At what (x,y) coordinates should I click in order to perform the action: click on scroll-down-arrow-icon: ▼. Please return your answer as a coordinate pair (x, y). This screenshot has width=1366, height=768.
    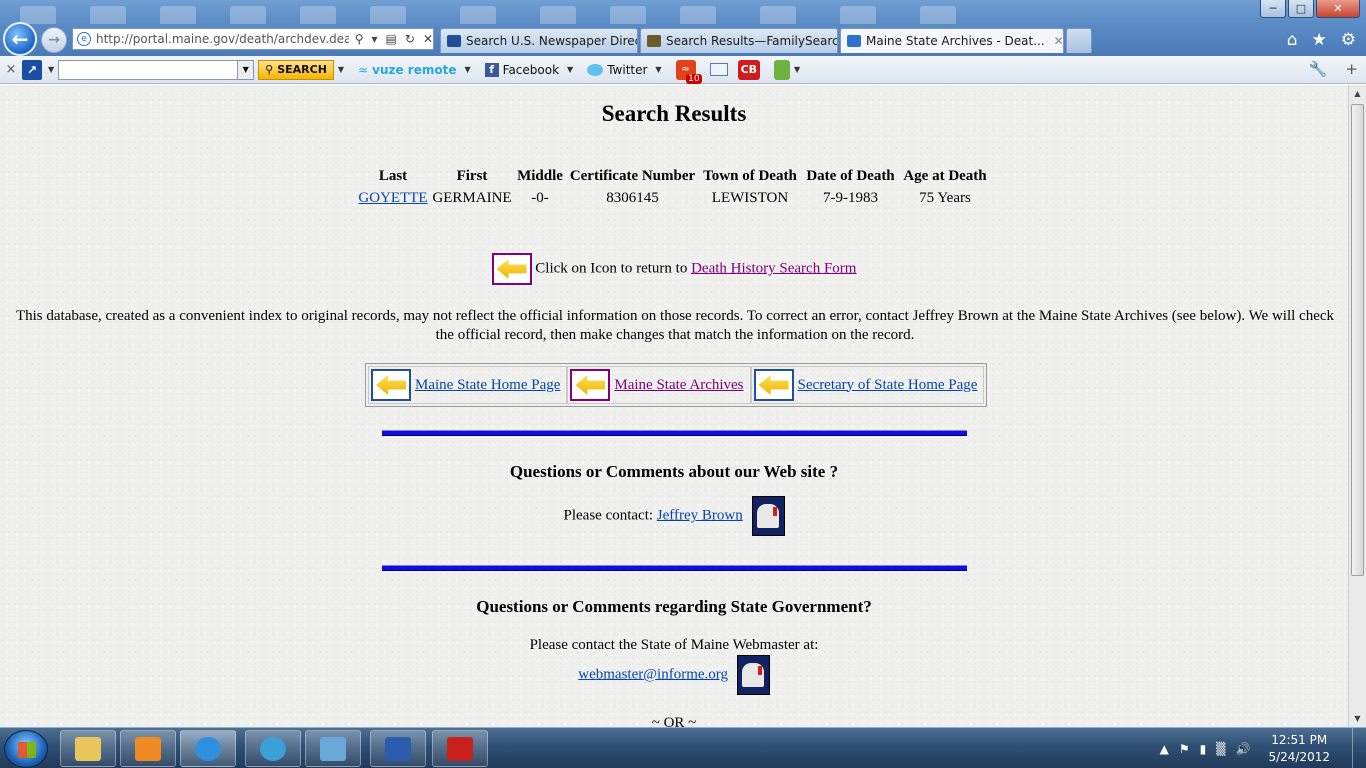
    Looking at the image, I should click on (1357, 718).